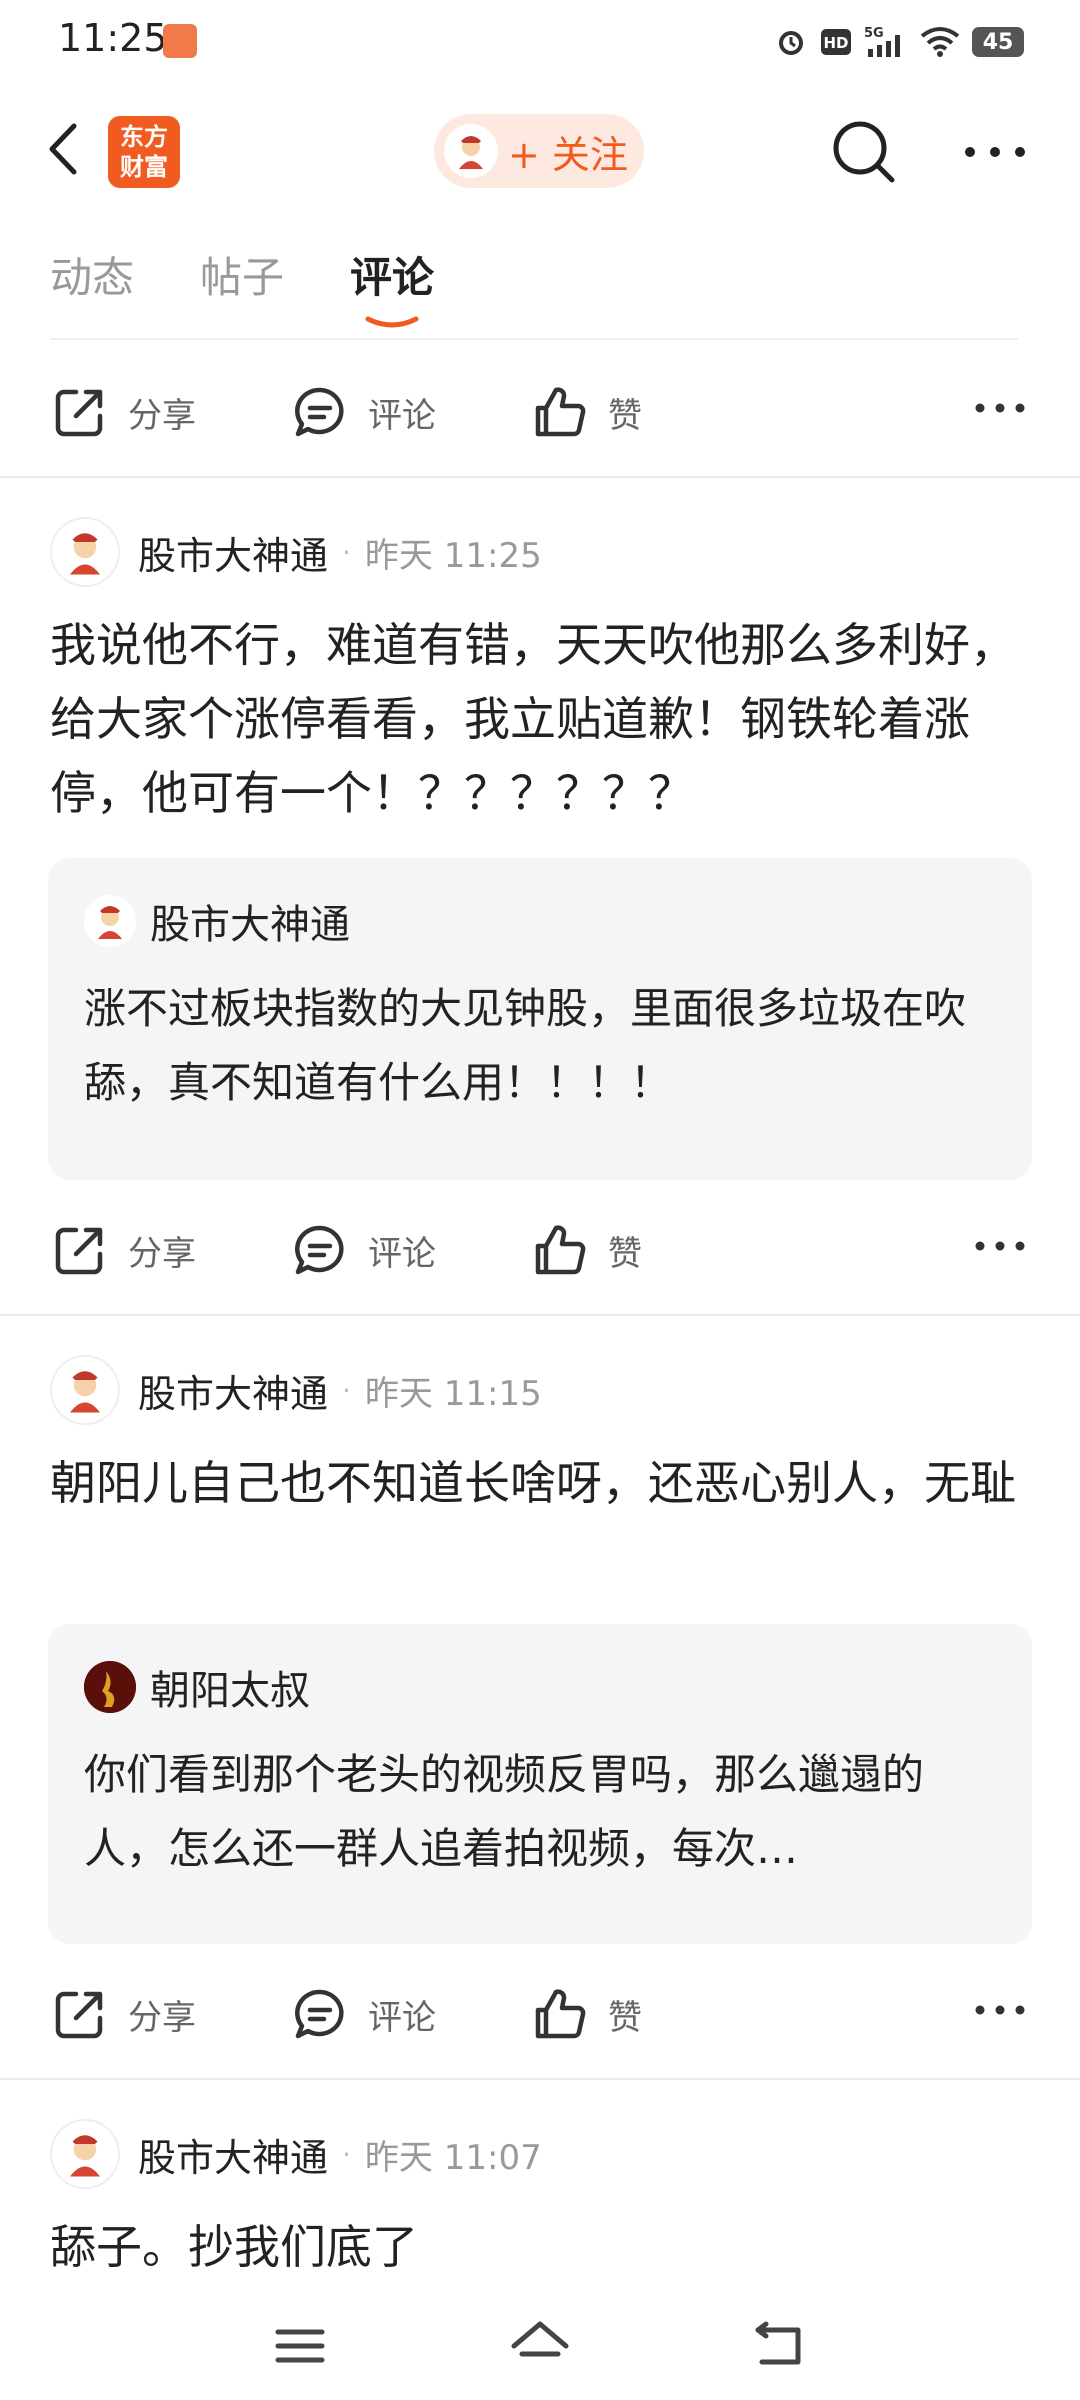  What do you see at coordinates (453, 2157) in the screenshot?
I see `post-time: 昨天 11:07` at bounding box center [453, 2157].